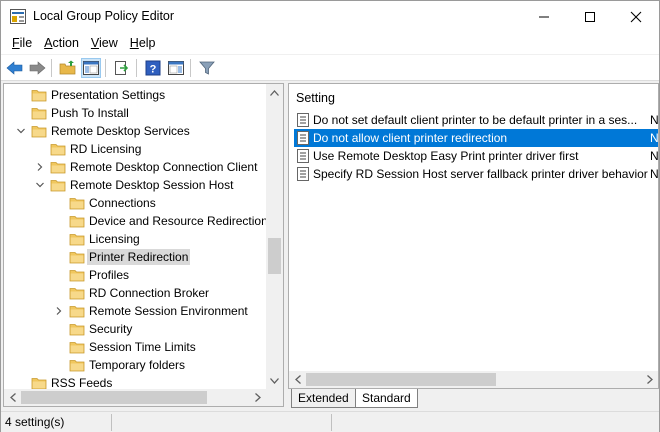 This screenshot has width=660, height=432. Describe the element at coordinates (90, 113) in the screenshot. I see `tree-item-label: Push To Install` at that location.